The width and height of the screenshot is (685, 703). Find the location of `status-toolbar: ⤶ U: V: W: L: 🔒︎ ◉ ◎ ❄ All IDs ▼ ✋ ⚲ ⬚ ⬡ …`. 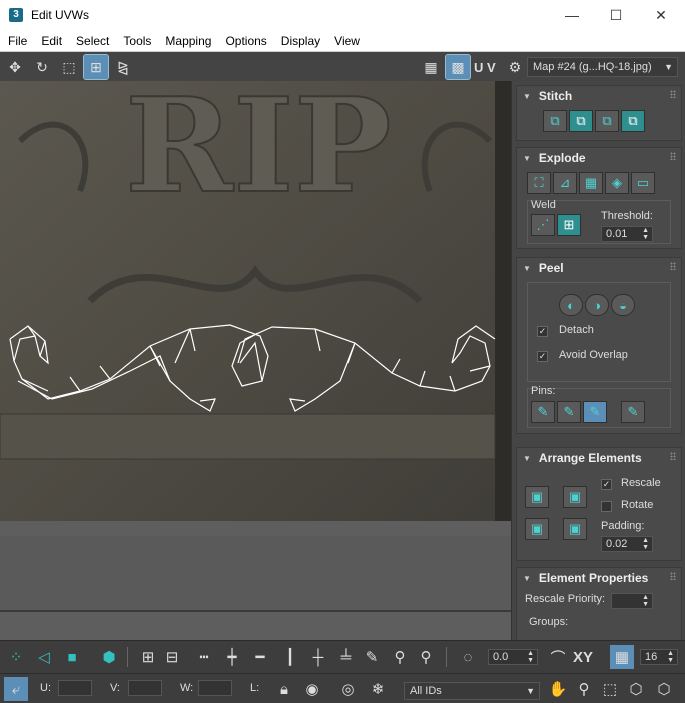

status-toolbar: ⤶ U: V: W: L: 🔒︎ ◉ ◎ ❄ All IDs ▼ ✋ ⚲ ⬚ ⬡ … is located at coordinates (342, 688).